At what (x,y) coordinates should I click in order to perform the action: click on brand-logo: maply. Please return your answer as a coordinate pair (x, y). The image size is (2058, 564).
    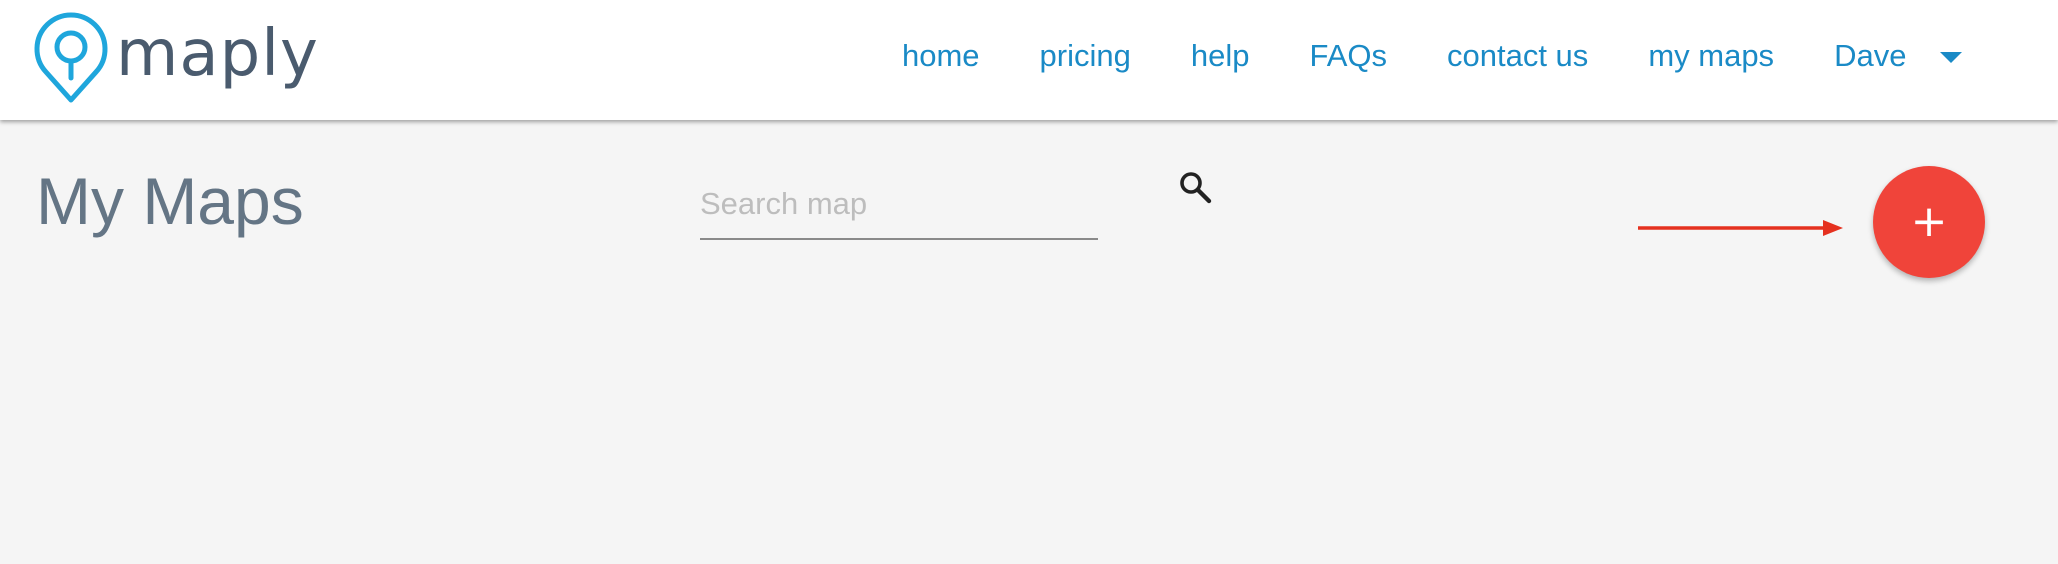
    Looking at the image, I should click on (175, 58).